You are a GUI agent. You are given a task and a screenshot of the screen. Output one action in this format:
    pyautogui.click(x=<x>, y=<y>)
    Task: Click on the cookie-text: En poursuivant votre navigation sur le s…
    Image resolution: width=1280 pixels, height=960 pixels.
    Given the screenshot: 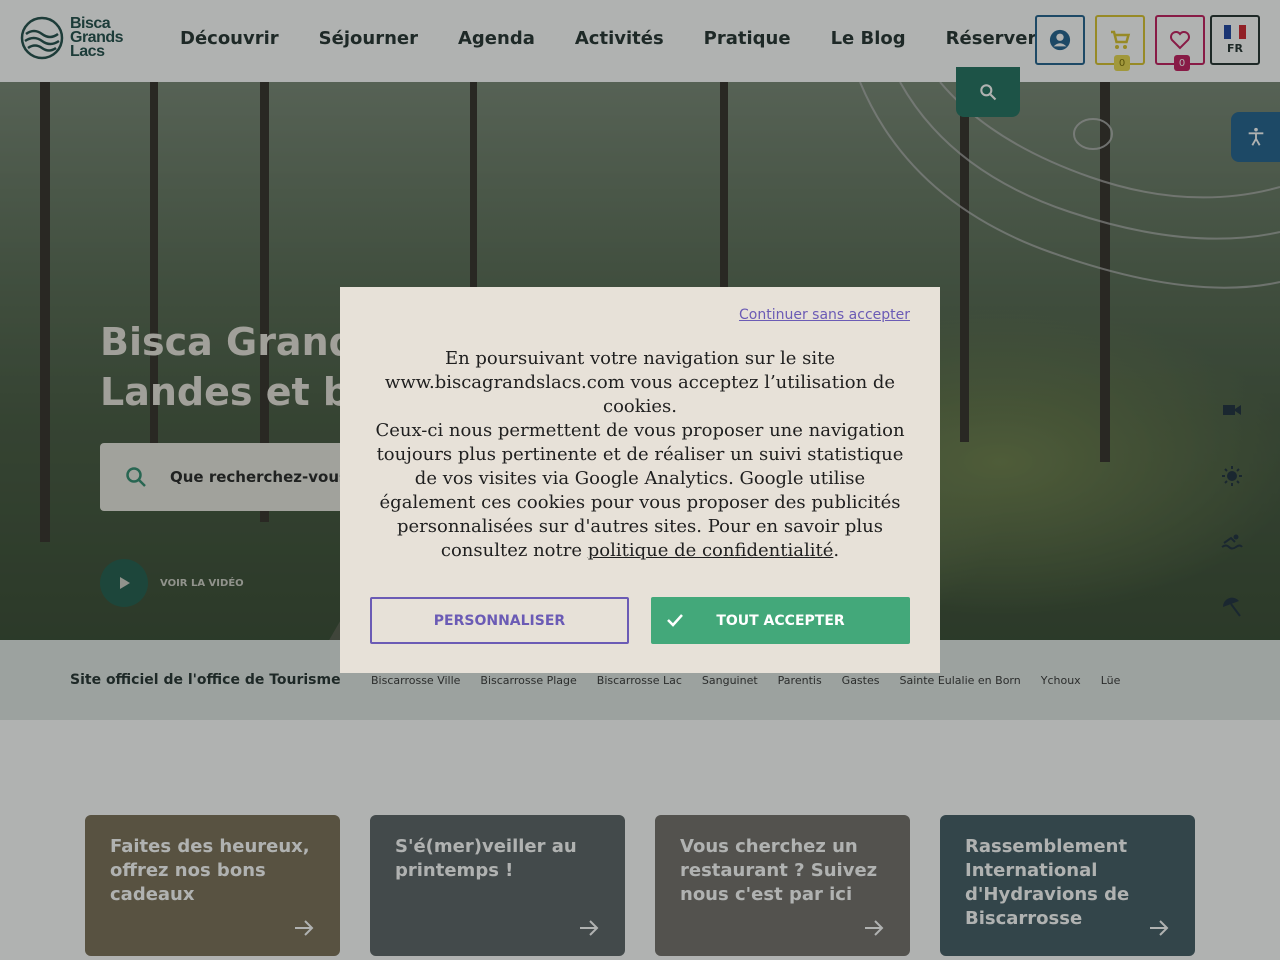 What is the action you would take?
    pyautogui.click(x=640, y=455)
    